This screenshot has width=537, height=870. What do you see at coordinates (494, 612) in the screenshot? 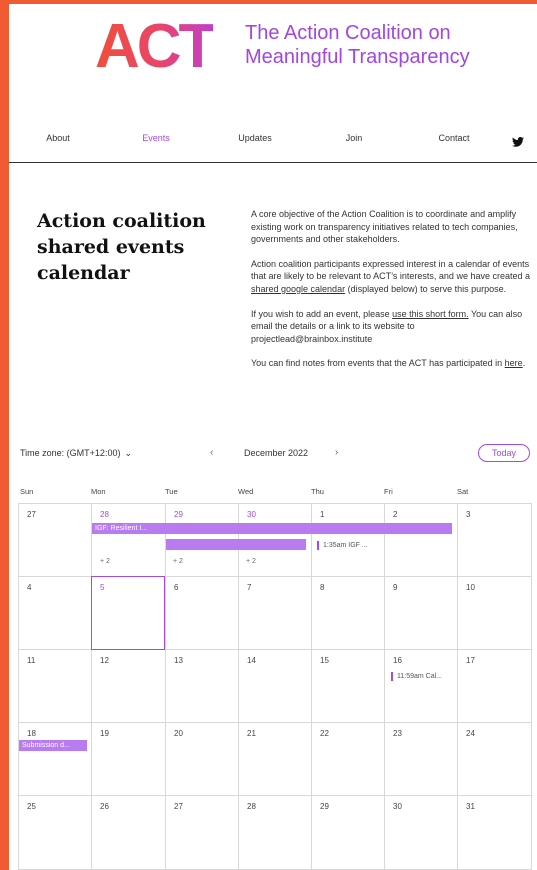
I see `calendar-day-cell: 10` at bounding box center [494, 612].